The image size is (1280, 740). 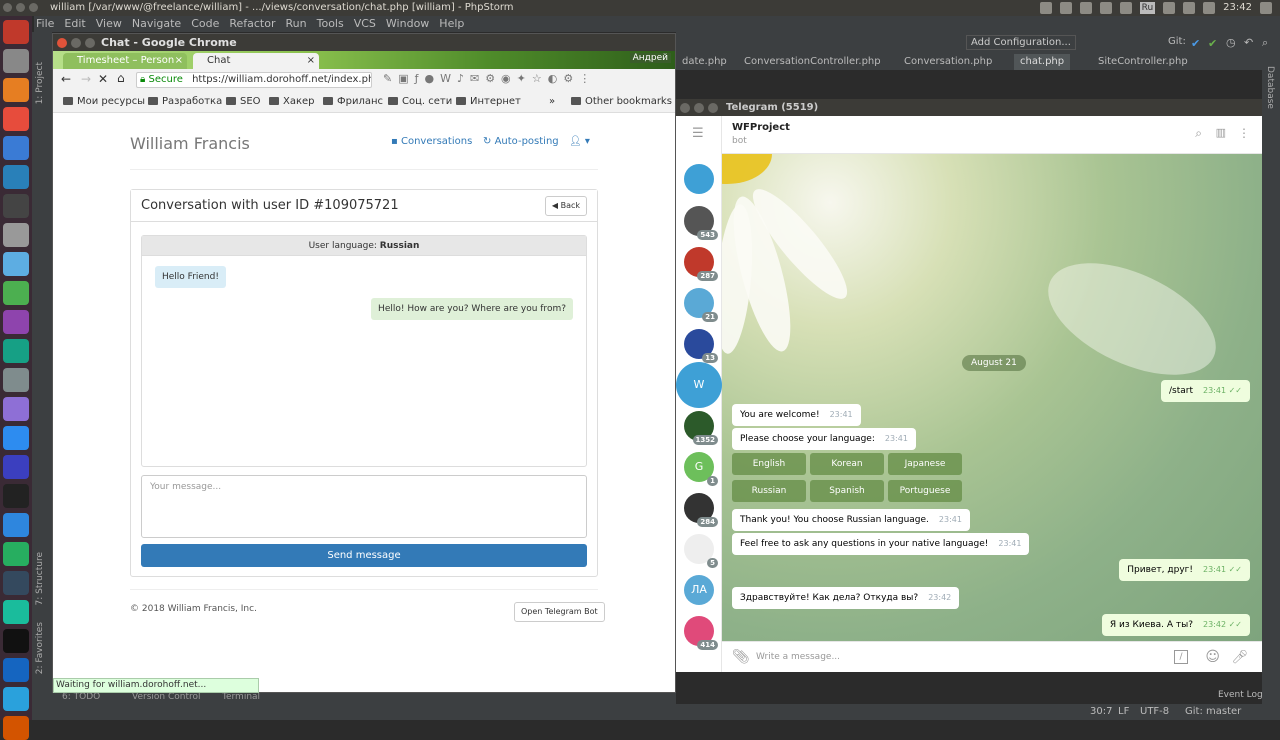 What do you see at coordinates (1123, 712) in the screenshot?
I see `line-separator: LF` at bounding box center [1123, 712].